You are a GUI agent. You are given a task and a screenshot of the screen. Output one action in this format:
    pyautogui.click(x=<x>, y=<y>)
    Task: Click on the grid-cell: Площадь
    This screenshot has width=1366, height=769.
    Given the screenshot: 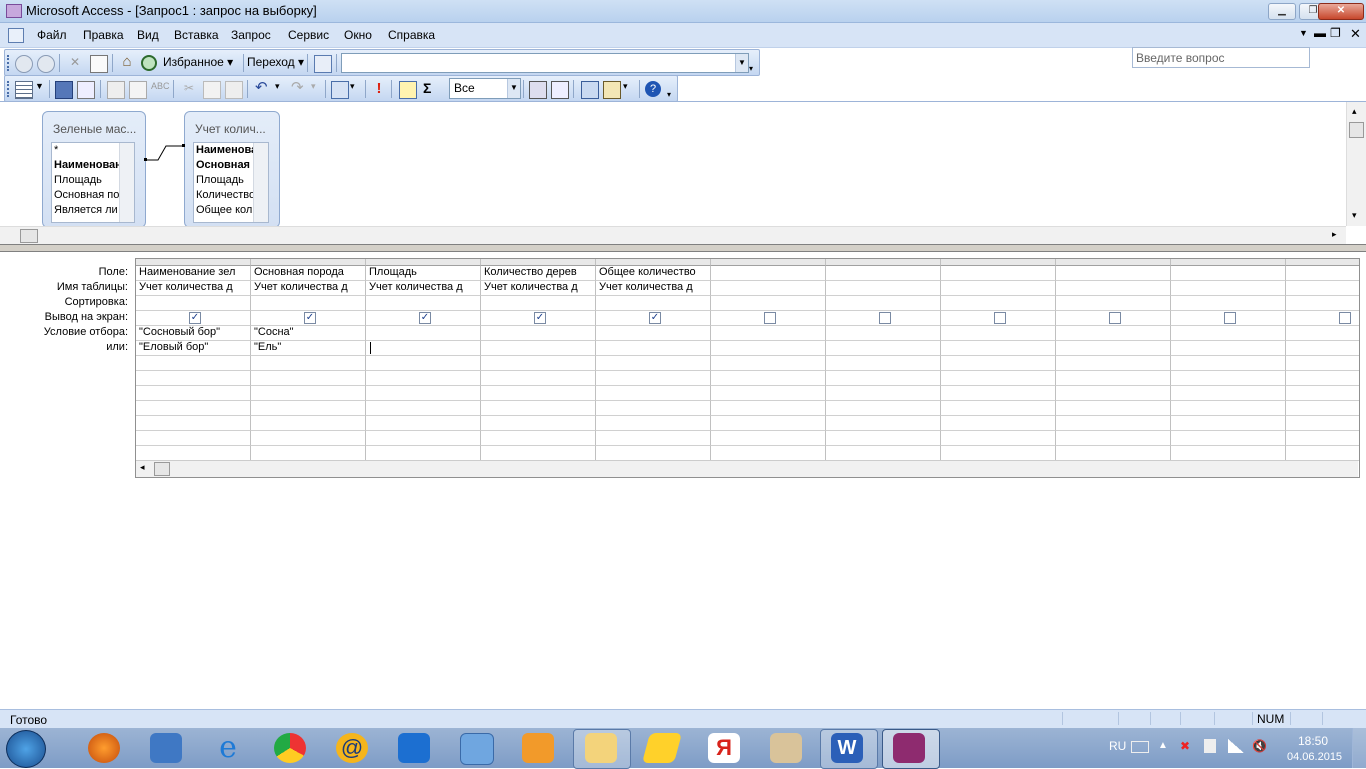 What is the action you would take?
    pyautogui.click(x=423, y=273)
    